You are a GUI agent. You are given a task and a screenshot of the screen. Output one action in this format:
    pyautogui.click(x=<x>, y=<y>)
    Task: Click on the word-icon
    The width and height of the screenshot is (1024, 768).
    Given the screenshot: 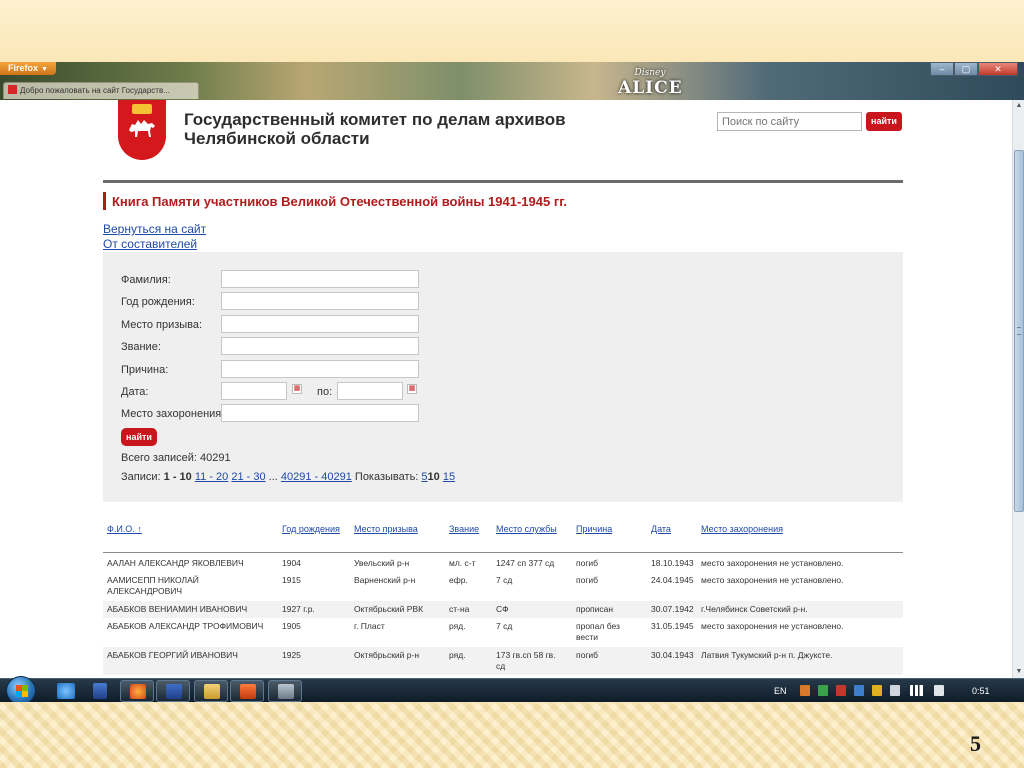 What is the action you would take?
    pyautogui.click(x=174, y=691)
    